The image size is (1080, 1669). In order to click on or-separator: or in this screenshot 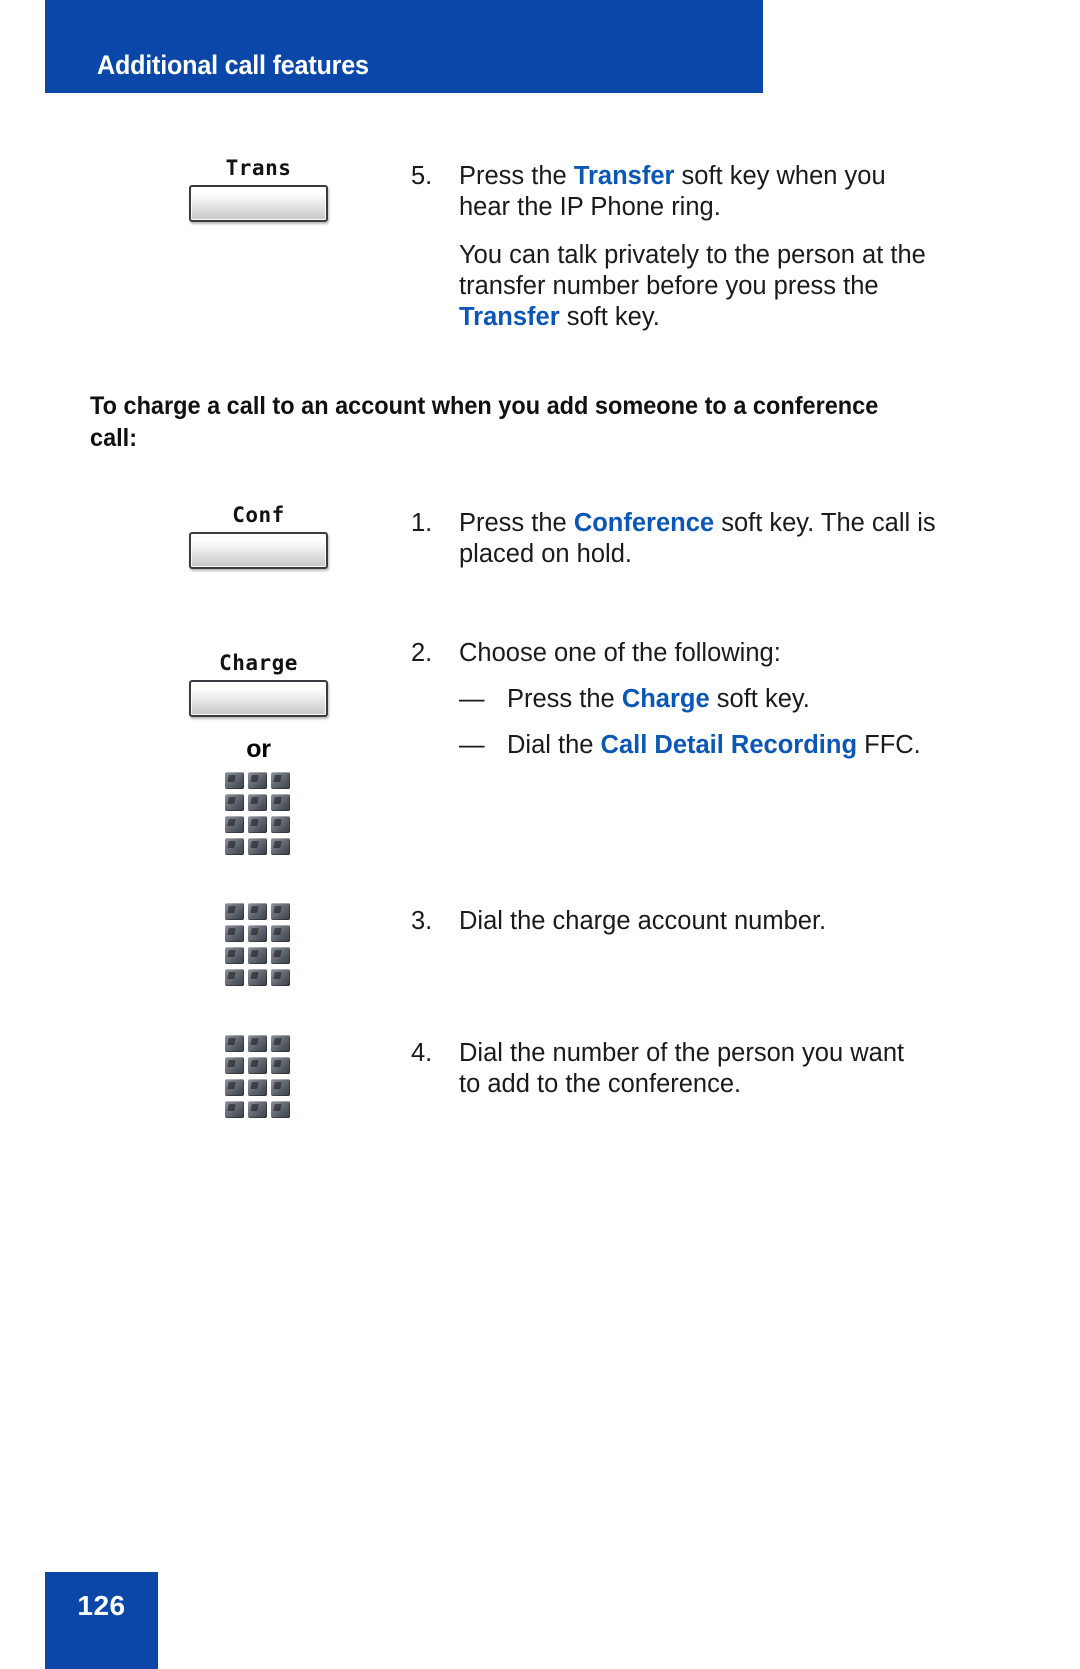, I will do `click(258, 749)`.